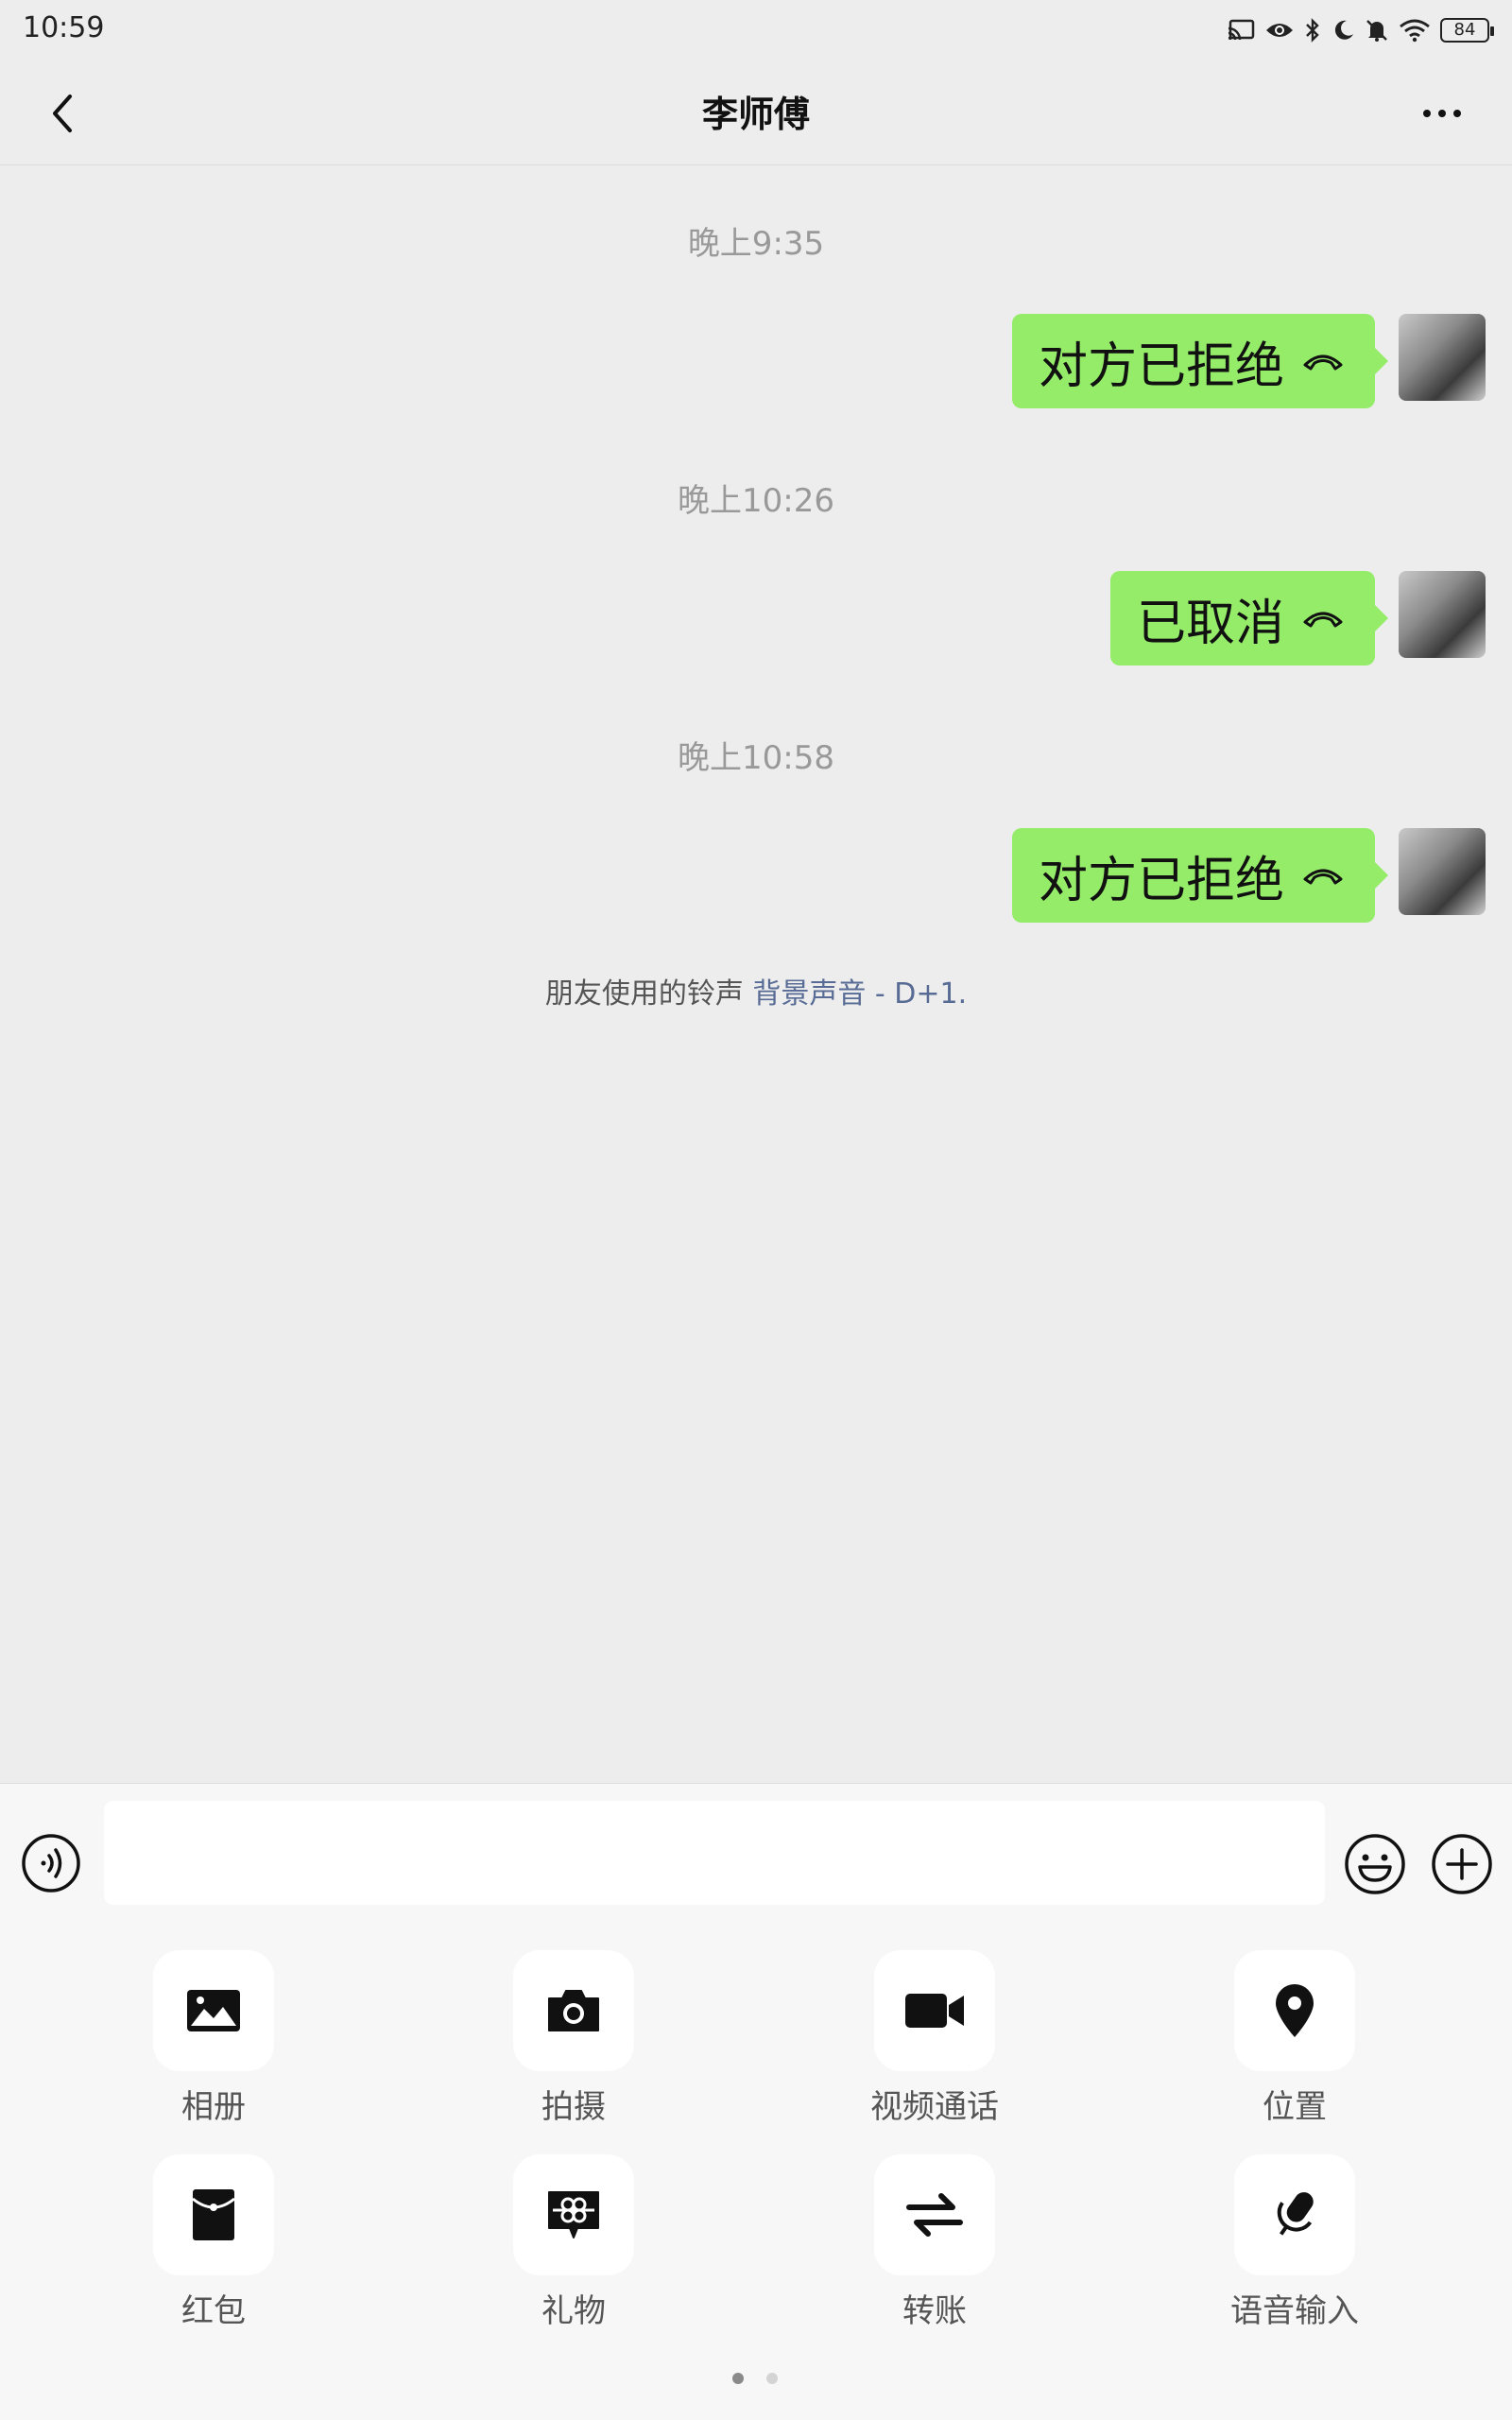 This screenshot has height=2420, width=1512. I want to click on action-gift: 礼物, so click(573, 2230).